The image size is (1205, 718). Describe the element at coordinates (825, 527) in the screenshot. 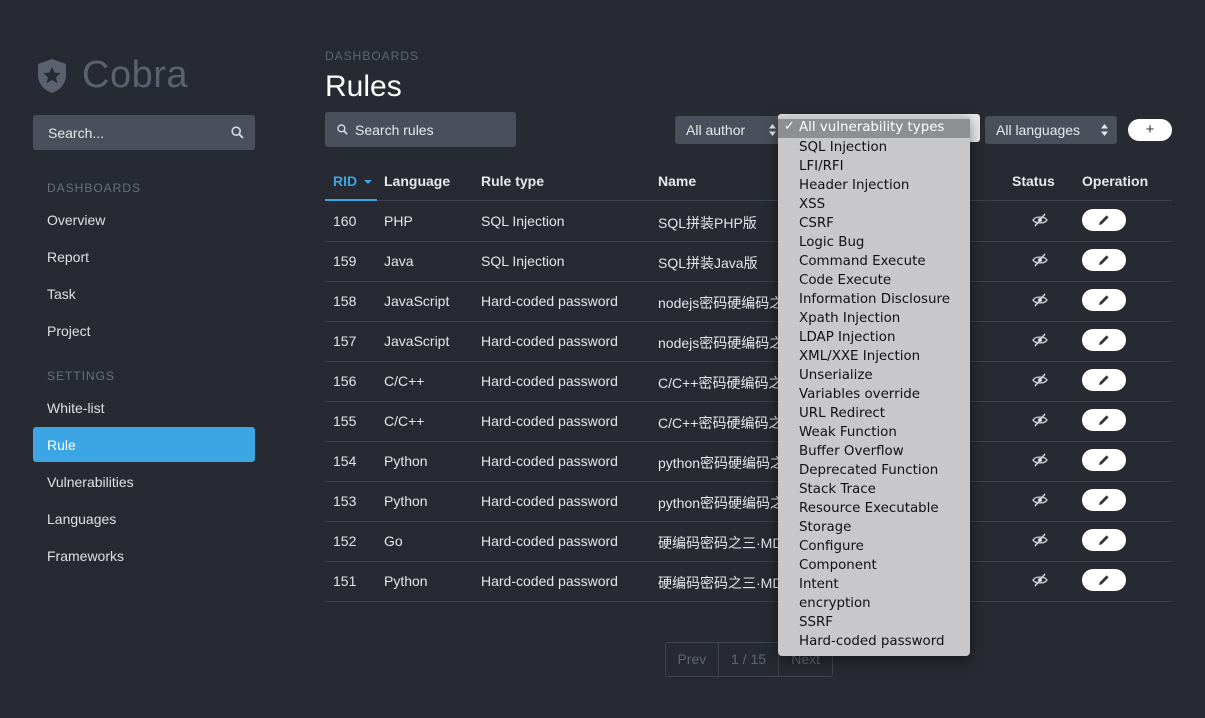

I see `dropdown-option: Storage` at that location.